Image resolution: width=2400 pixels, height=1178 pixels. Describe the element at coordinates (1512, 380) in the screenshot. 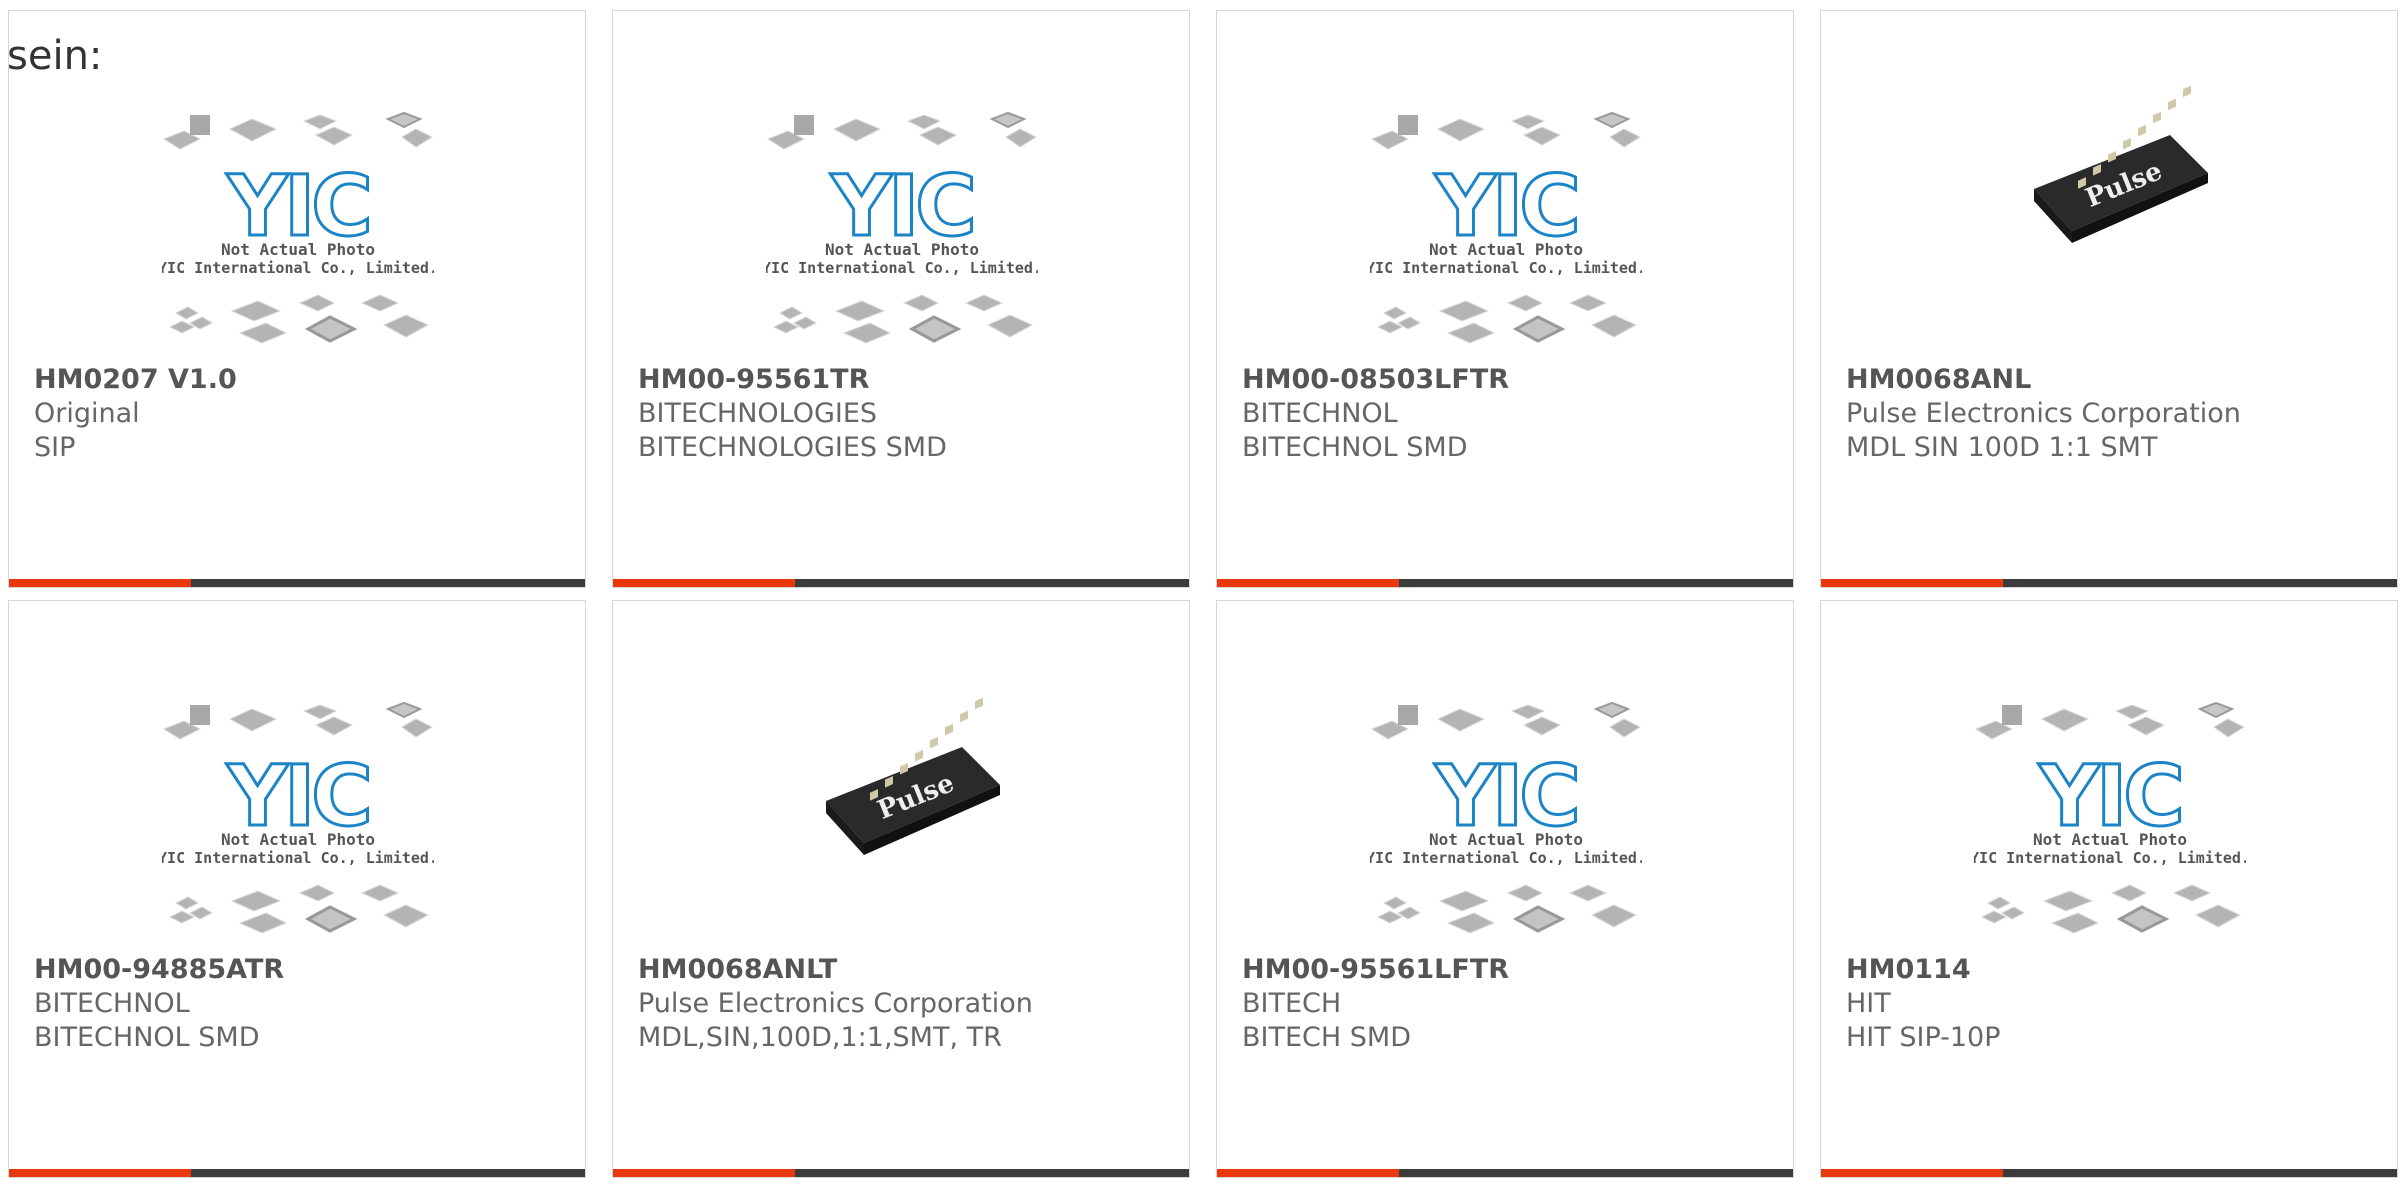

I see `part-number: HM00-08503LFTR` at that location.